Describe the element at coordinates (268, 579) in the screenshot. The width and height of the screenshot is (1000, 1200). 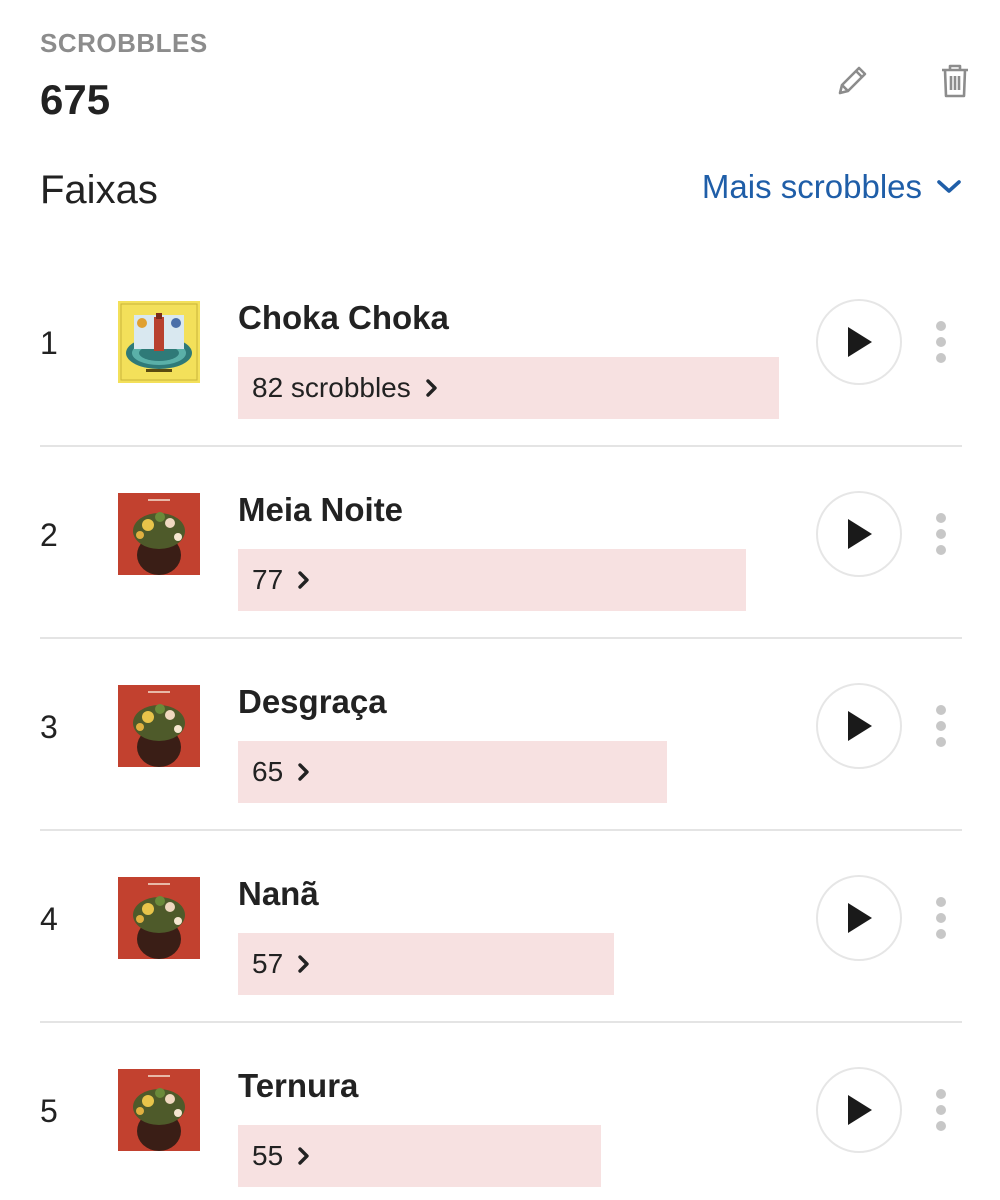
I see `scrobble-count-label: 77` at that location.